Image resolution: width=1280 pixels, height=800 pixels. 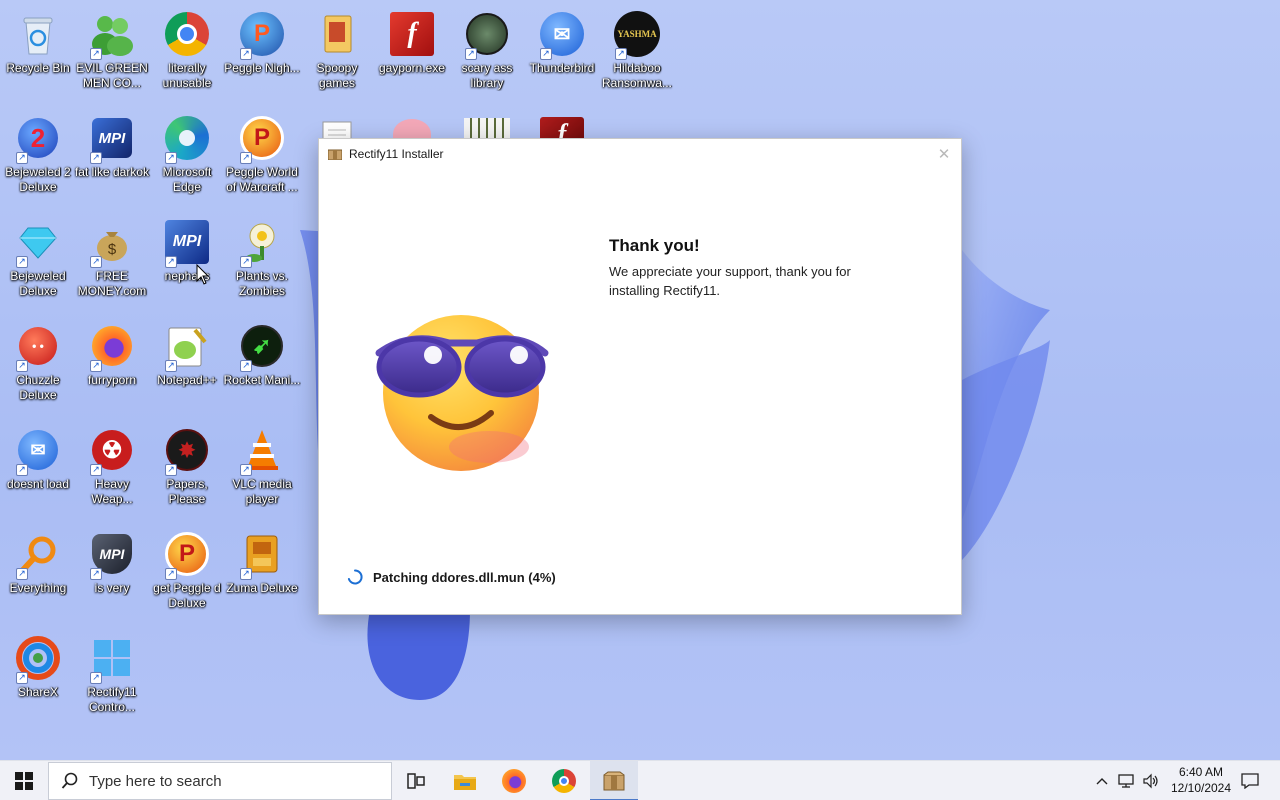 I want to click on desktop-icon-zuma-deluxe: ↗ Zuma Deluxe, so click(x=262, y=574).